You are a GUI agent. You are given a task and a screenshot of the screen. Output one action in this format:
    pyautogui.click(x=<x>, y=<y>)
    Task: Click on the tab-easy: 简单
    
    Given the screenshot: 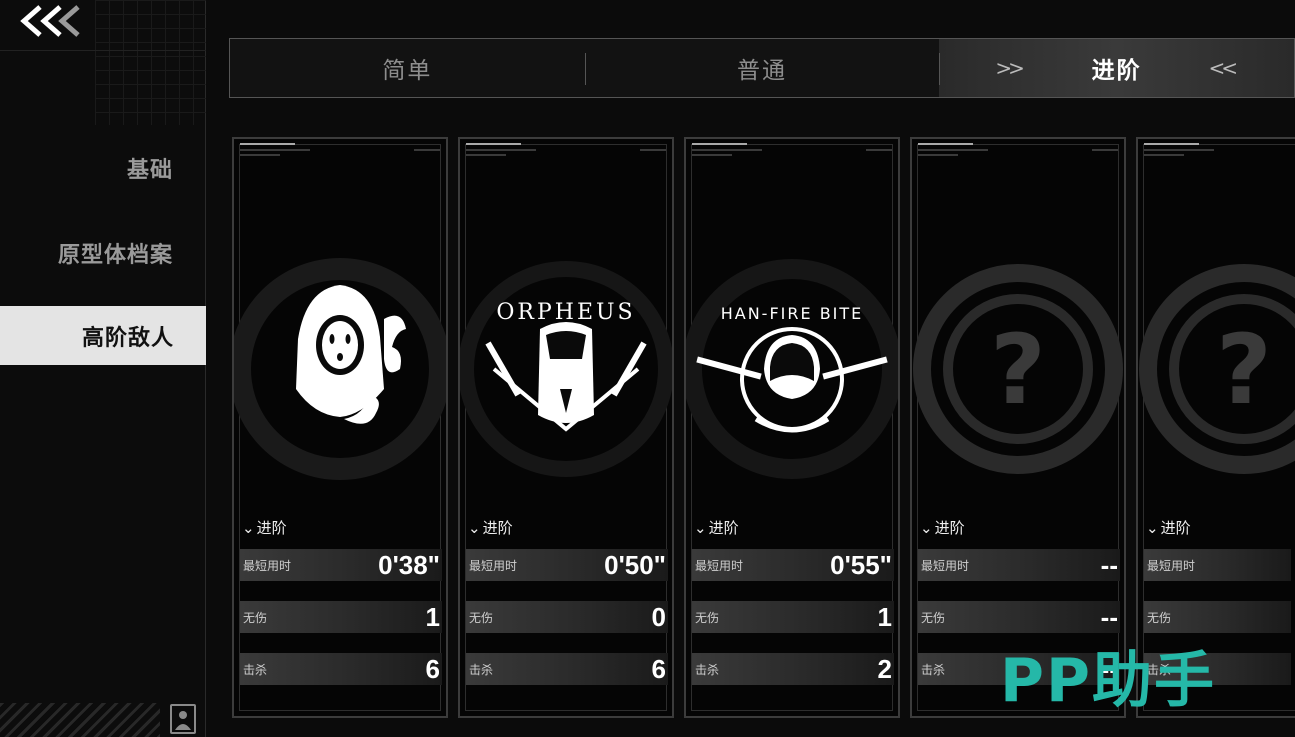 What is the action you would take?
    pyautogui.click(x=407, y=68)
    